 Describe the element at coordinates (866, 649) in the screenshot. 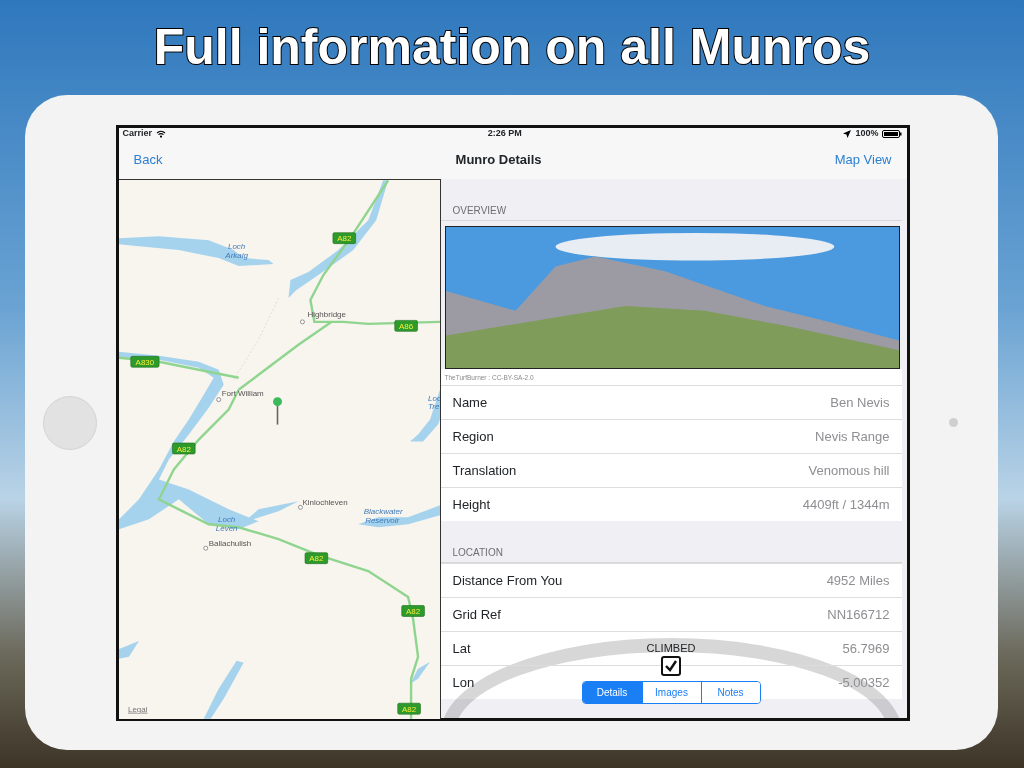

I see `row-value: 56.7969` at that location.